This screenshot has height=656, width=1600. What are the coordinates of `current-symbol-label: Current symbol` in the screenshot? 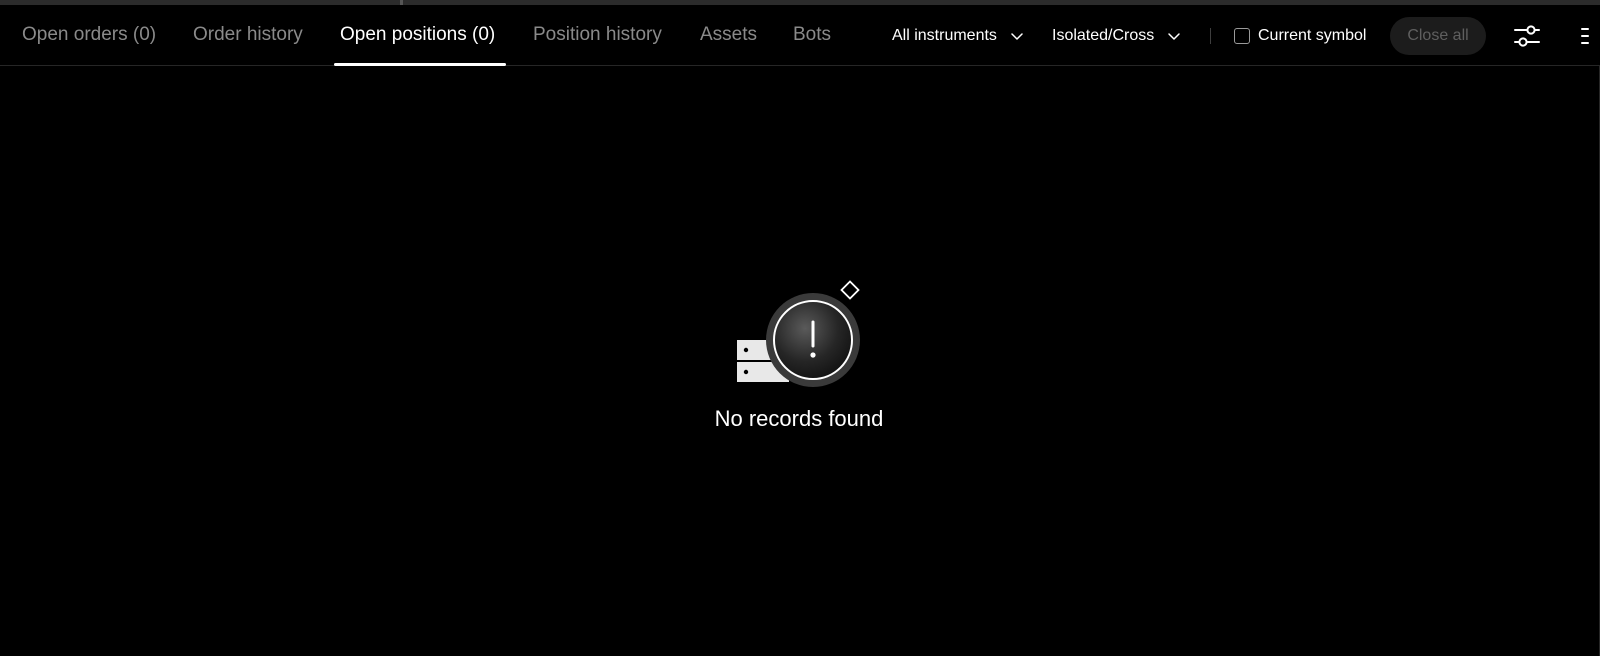 It's located at (1312, 35).